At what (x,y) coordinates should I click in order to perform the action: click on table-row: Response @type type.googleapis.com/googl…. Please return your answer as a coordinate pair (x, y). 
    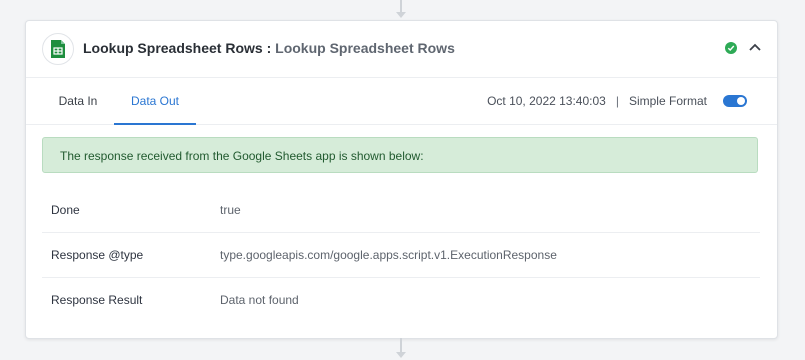
    Looking at the image, I should click on (401, 255).